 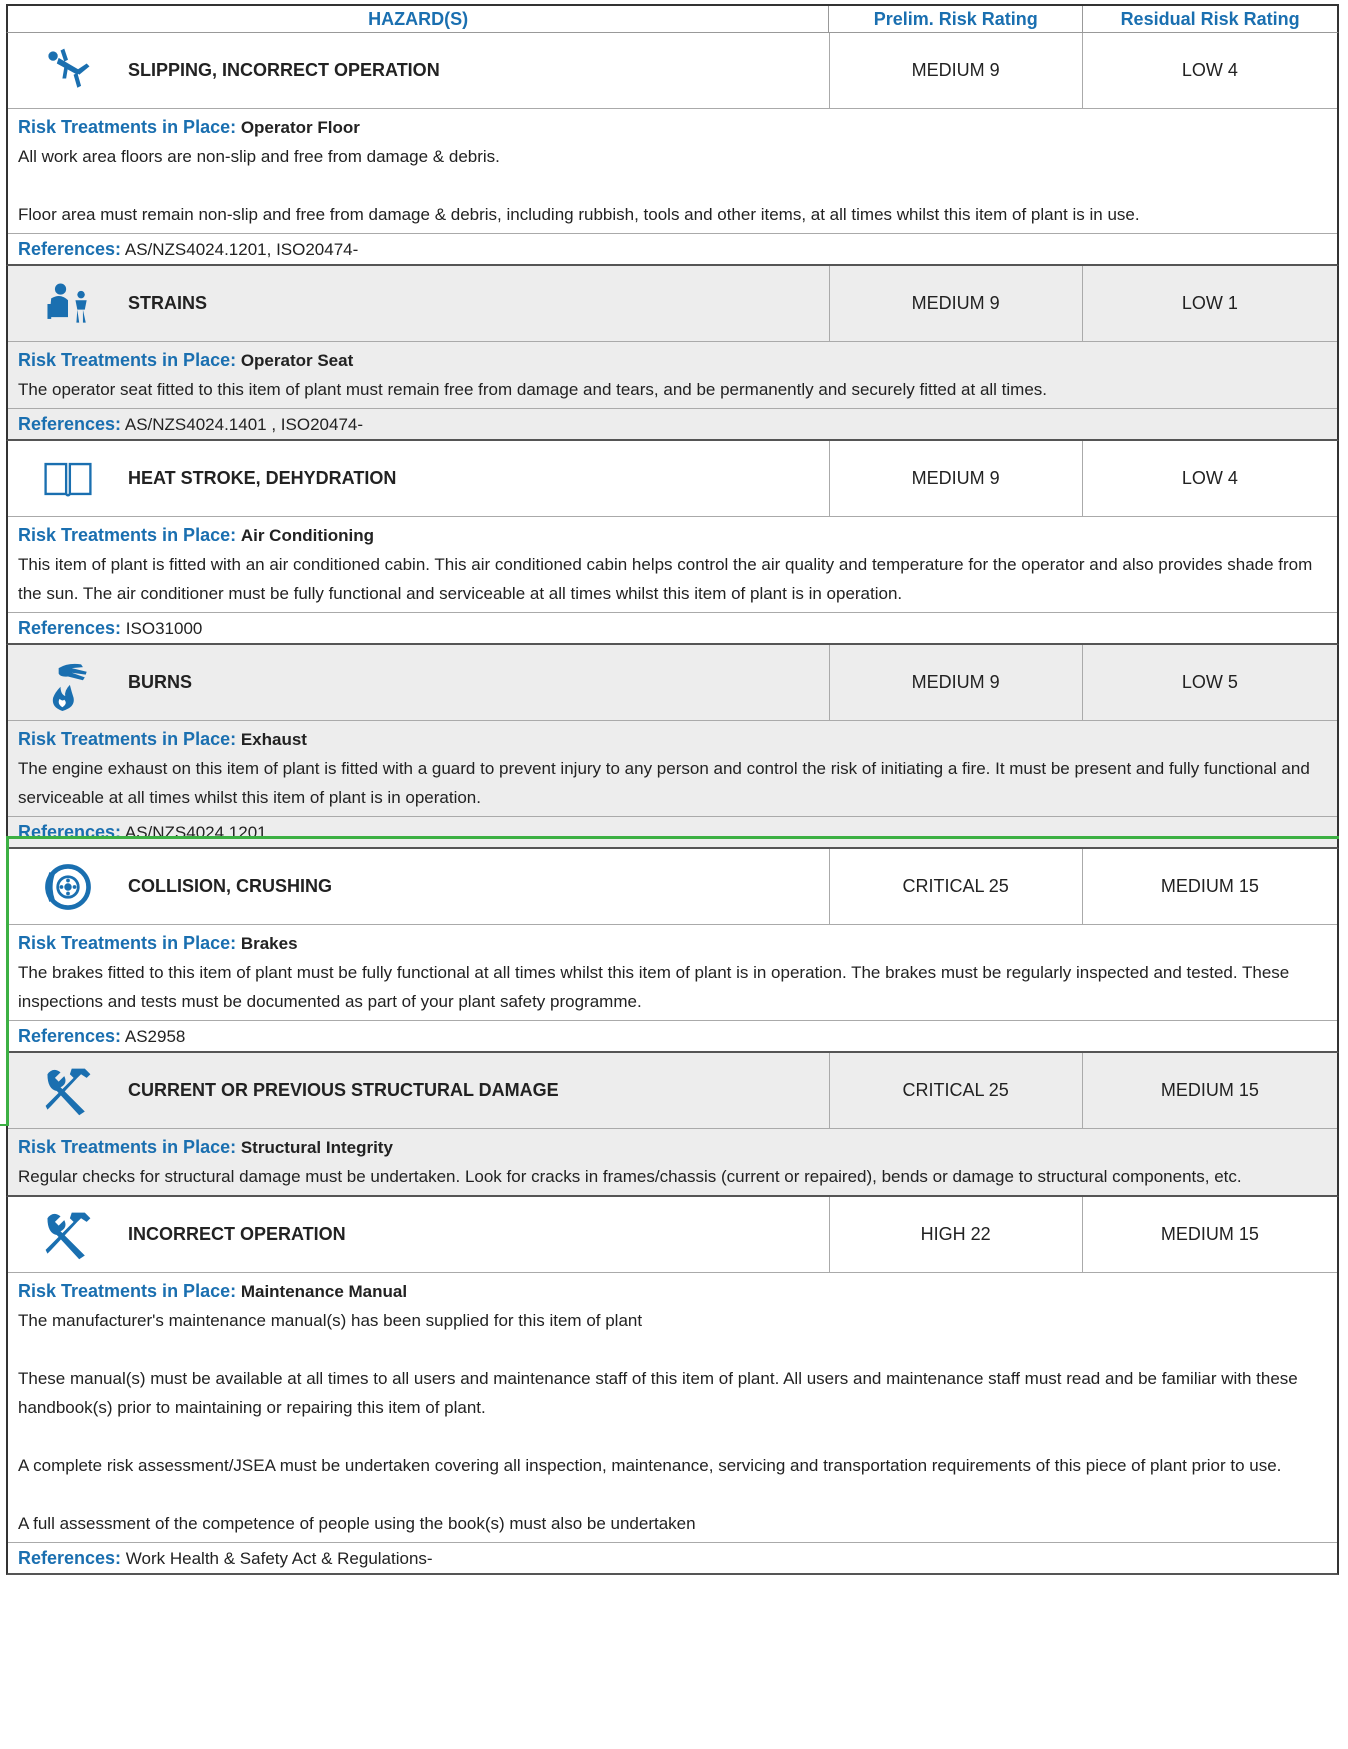 What do you see at coordinates (68, 304) in the screenshot?
I see `strain-person-icon` at bounding box center [68, 304].